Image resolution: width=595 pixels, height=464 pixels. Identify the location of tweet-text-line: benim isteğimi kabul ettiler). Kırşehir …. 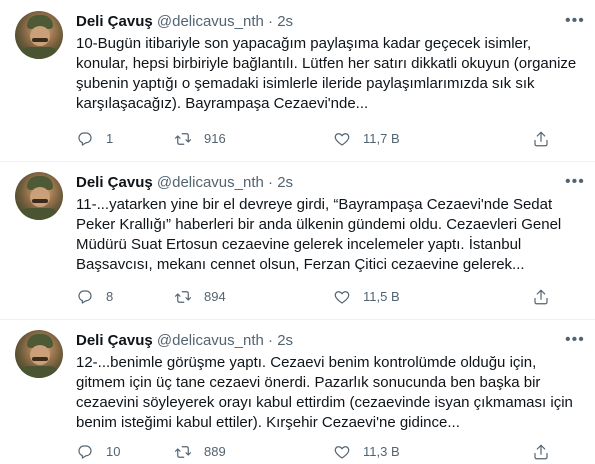
(268, 422).